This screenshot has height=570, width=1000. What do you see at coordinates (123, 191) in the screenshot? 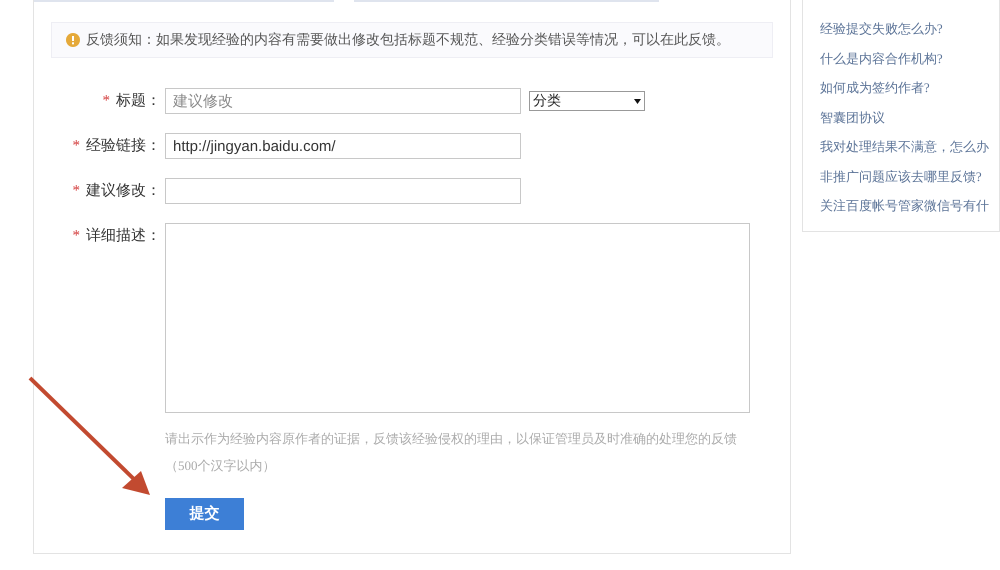
I see `field-label: 建议修改：` at bounding box center [123, 191].